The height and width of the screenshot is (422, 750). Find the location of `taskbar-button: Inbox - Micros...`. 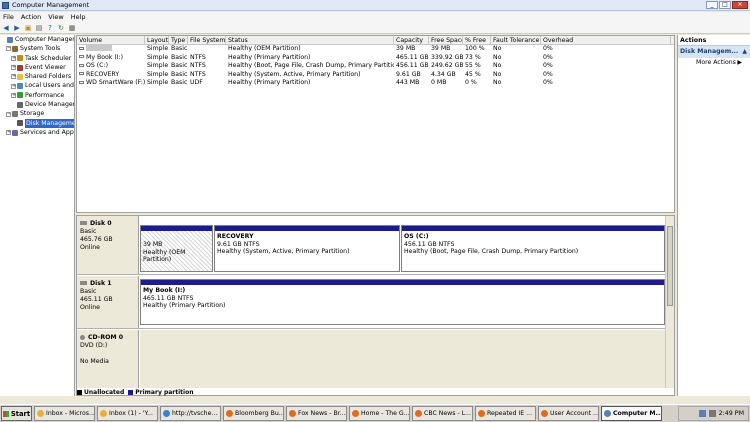

taskbar-button: Inbox - Micros... is located at coordinates (64, 413).